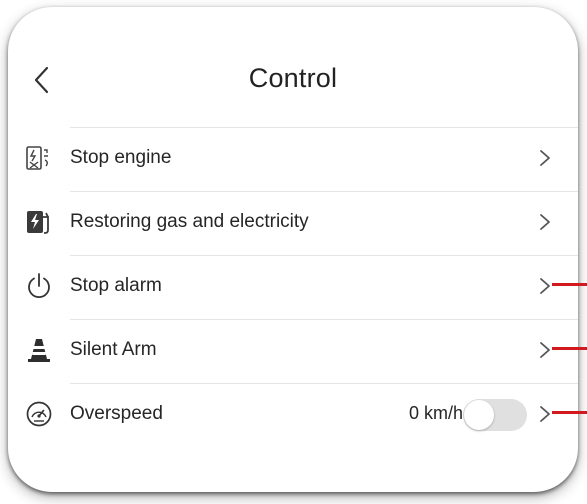 This screenshot has width=587, height=504. Describe the element at coordinates (293, 159) in the screenshot. I see `list-item-stop-engine: Stop engine` at that location.